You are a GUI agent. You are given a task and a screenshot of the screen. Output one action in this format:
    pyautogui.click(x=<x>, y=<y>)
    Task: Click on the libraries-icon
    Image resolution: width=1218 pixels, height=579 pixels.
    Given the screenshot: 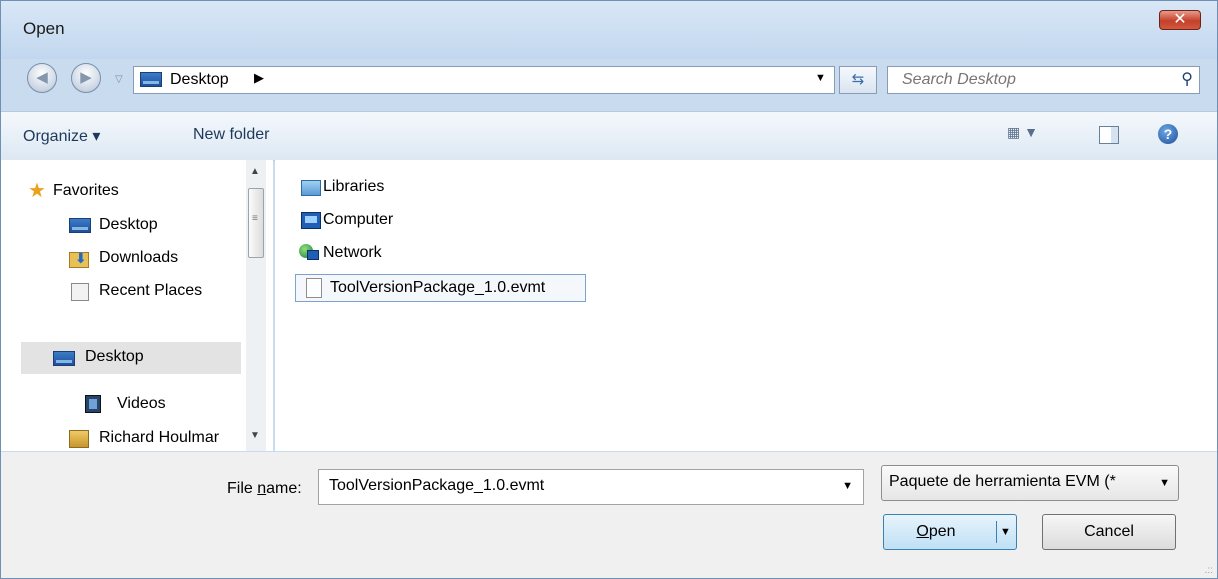 What is the action you would take?
    pyautogui.click(x=311, y=188)
    